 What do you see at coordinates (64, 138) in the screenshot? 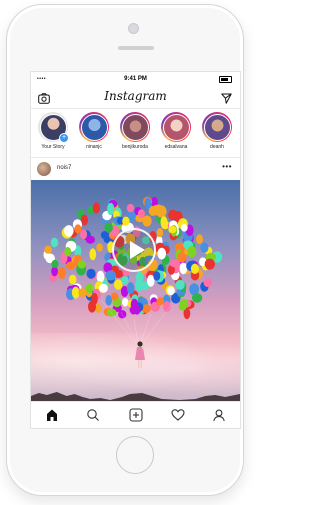
I see `add-story-icon: +` at bounding box center [64, 138].